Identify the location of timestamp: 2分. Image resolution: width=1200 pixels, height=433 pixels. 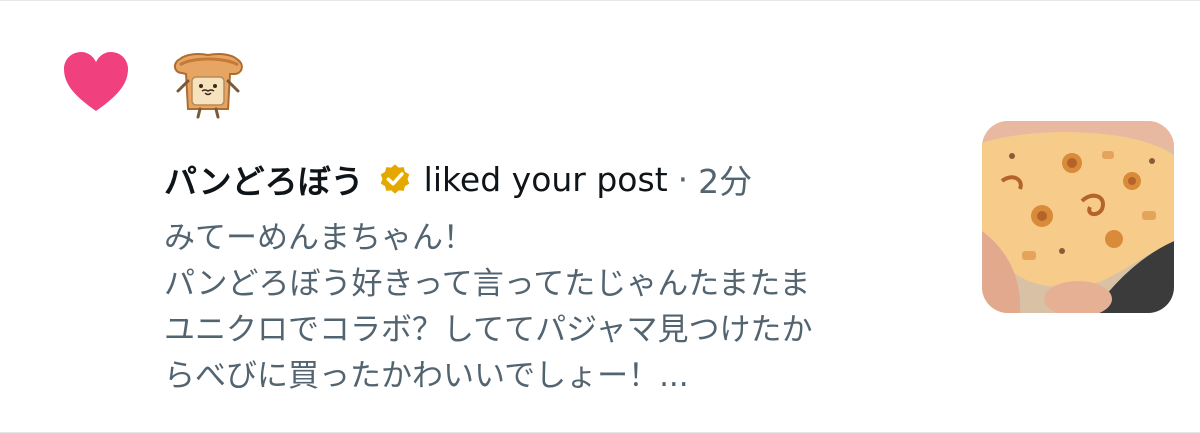
(725, 181).